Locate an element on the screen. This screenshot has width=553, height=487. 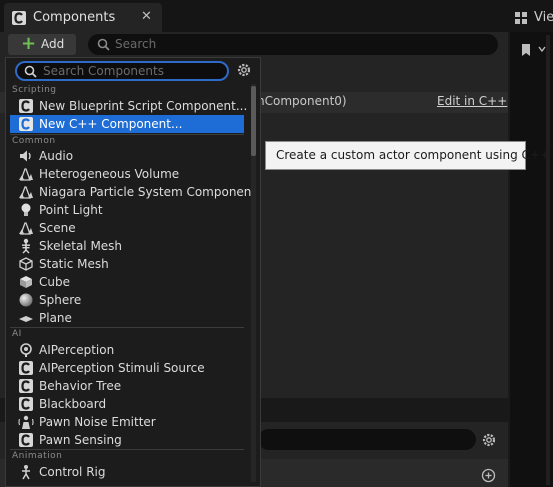
category-header: Common is located at coordinates (34, 141).